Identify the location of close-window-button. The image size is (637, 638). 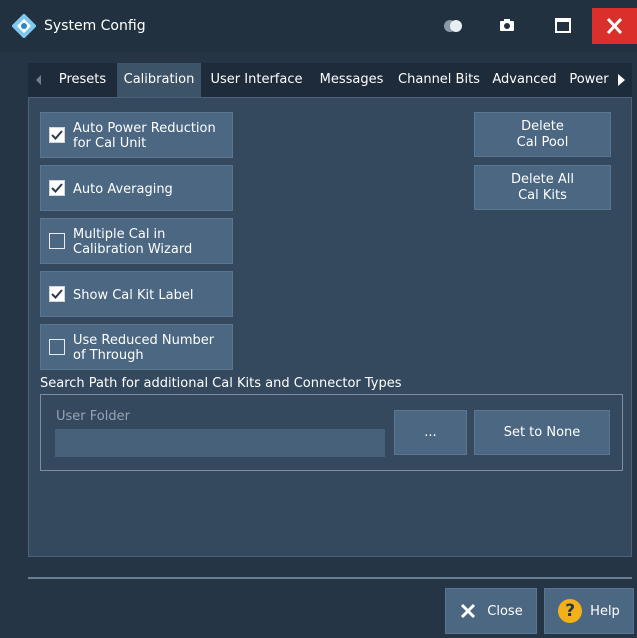
(614, 26).